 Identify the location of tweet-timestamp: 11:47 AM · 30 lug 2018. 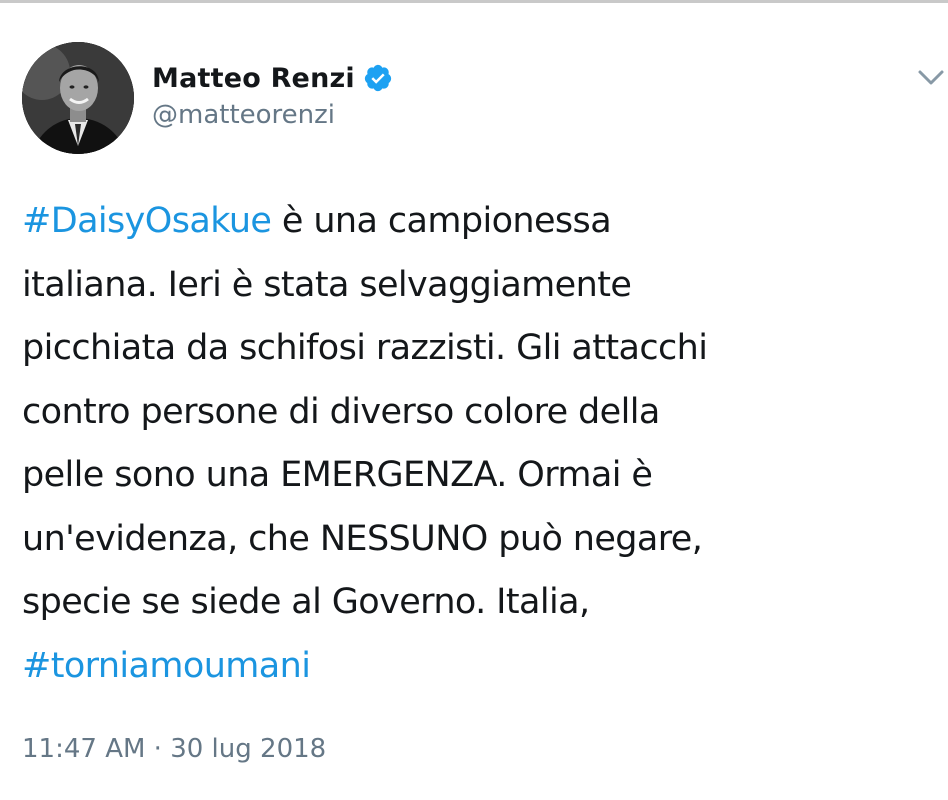
(174, 749).